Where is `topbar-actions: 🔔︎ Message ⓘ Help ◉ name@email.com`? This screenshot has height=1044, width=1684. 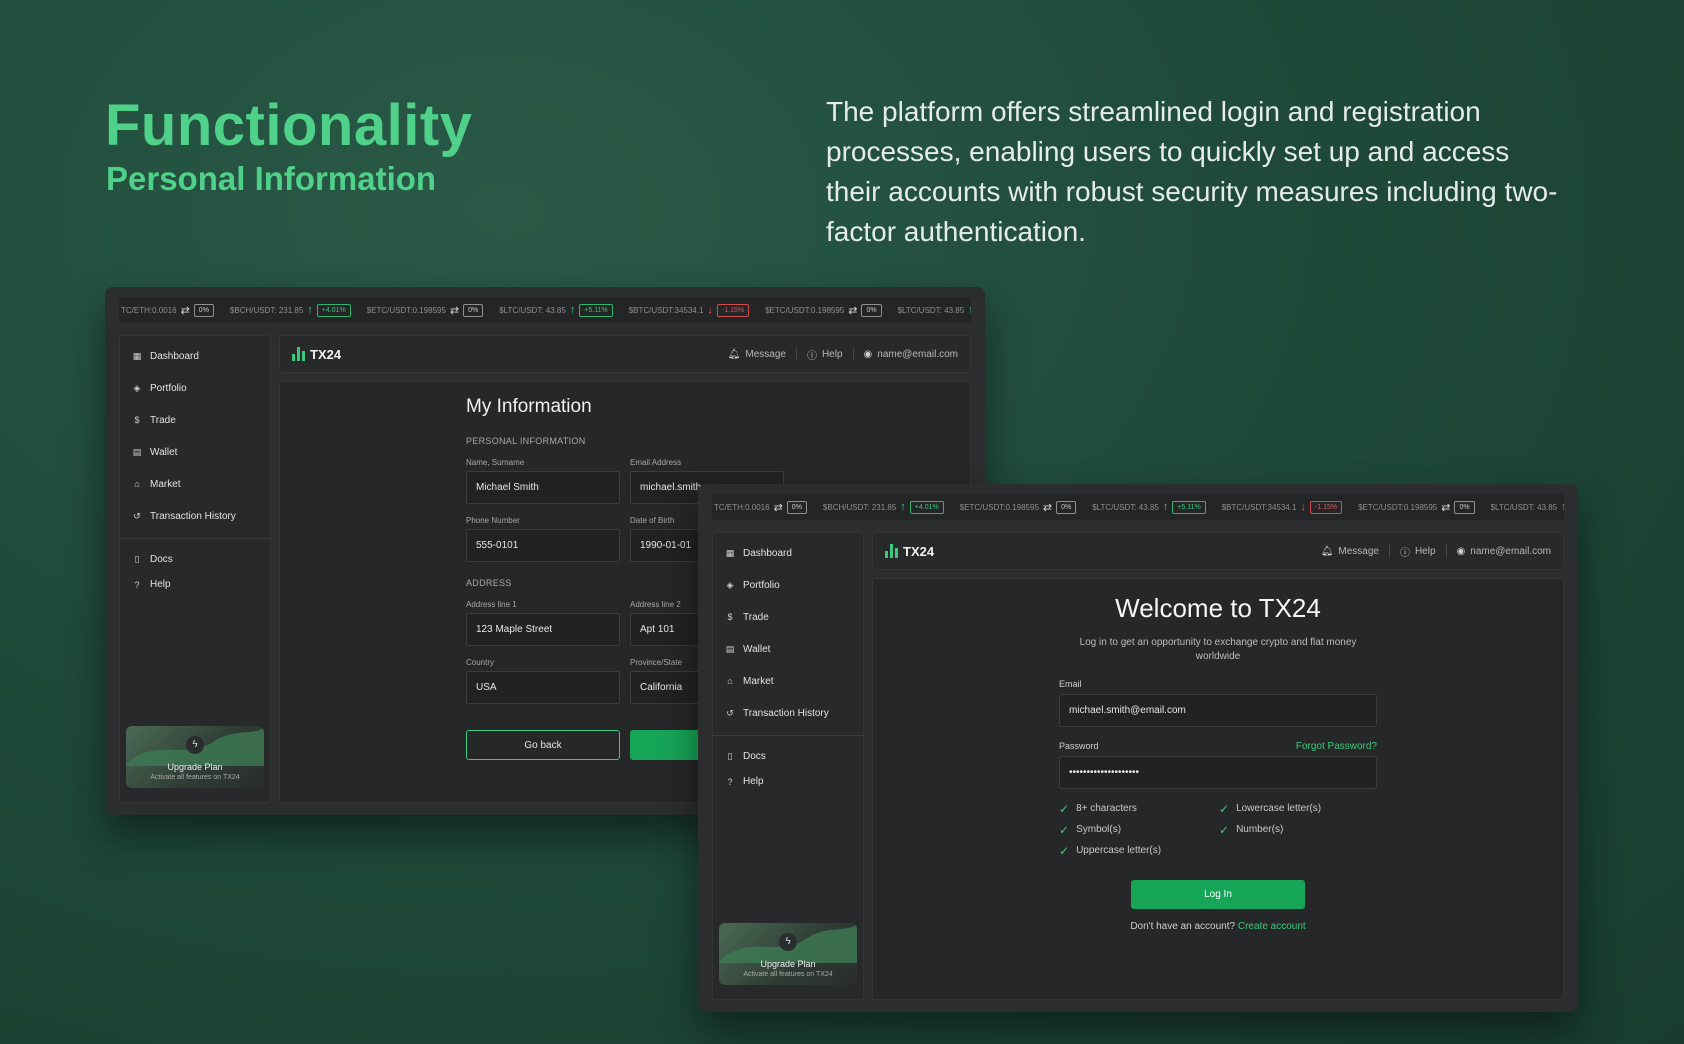
topbar-actions: 🔔︎ Message ⓘ Help ◉ name@email.com is located at coordinates (843, 354).